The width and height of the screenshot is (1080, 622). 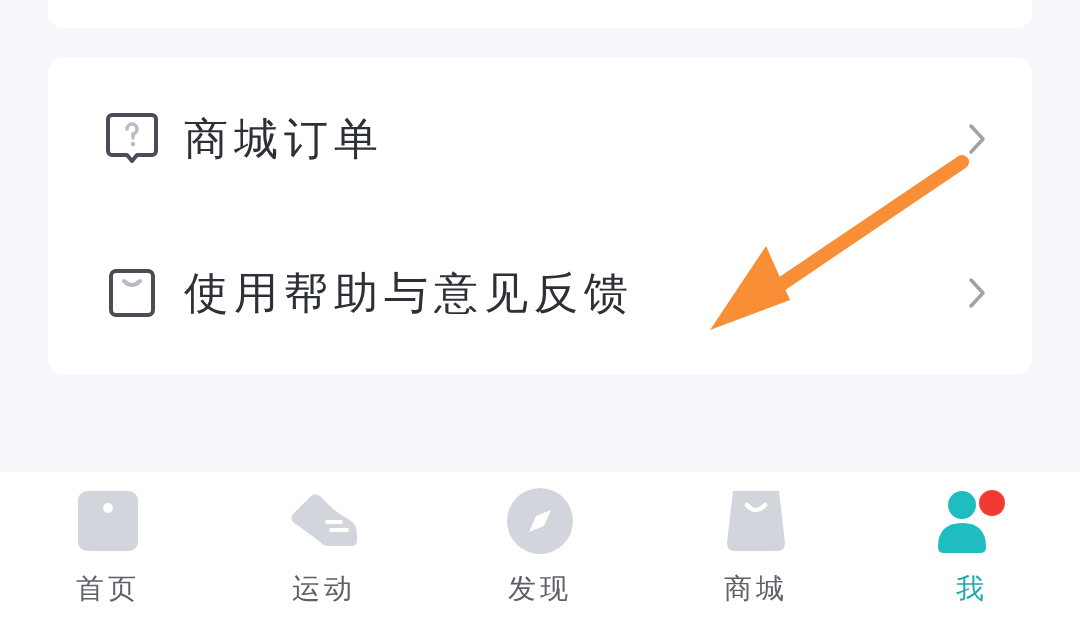 I want to click on menu-label: 商城订单, so click(x=284, y=139).